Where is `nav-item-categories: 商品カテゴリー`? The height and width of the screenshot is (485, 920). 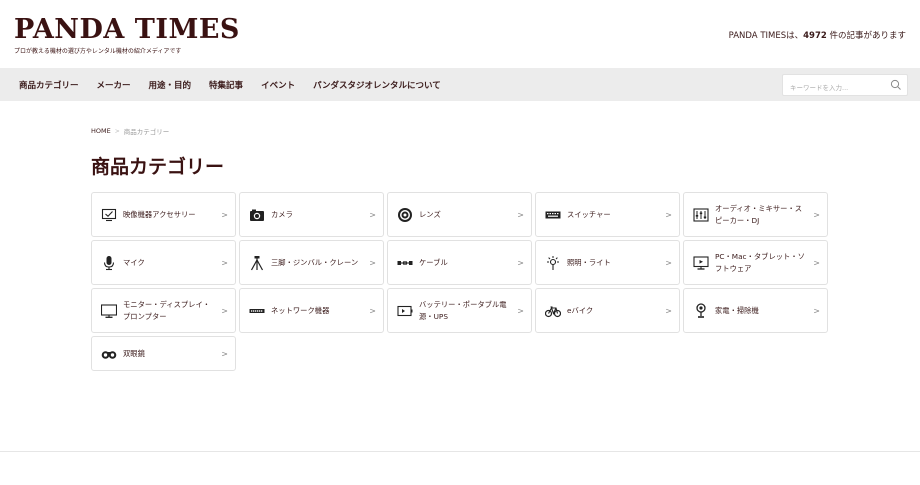
nav-item-categories: 商品カテゴリー is located at coordinates (49, 85).